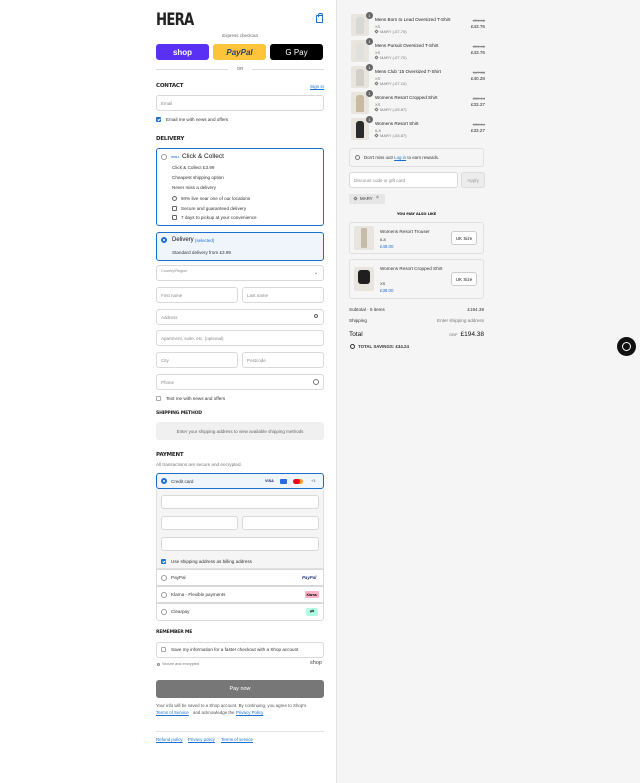 The width and height of the screenshot is (640, 783). What do you see at coordinates (175, 20) in the screenshot?
I see `brand-logo: HERA` at bounding box center [175, 20].